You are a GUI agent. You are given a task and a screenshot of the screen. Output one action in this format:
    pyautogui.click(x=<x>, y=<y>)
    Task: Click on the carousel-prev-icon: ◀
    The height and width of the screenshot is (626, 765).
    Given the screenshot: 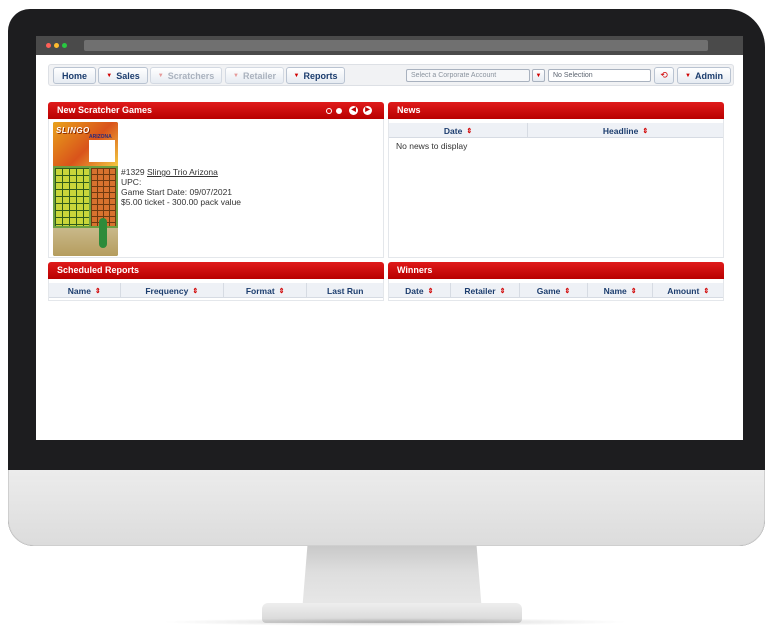 What is the action you would take?
    pyautogui.click(x=353, y=110)
    